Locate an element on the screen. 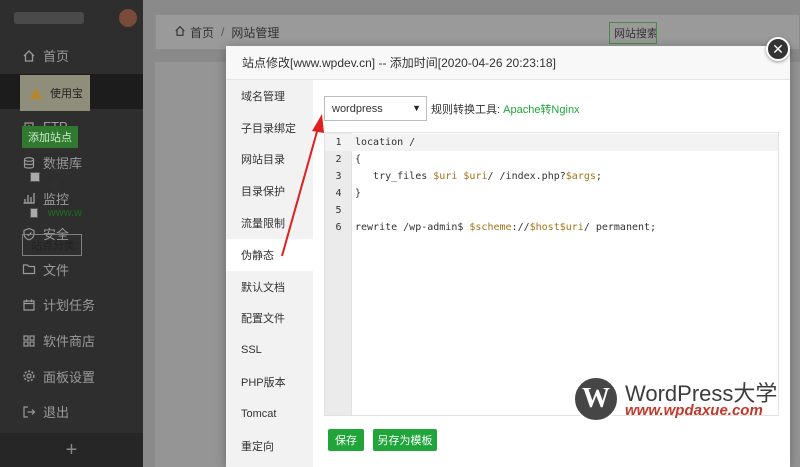  sidebar-add-button: + is located at coordinates (71, 450).